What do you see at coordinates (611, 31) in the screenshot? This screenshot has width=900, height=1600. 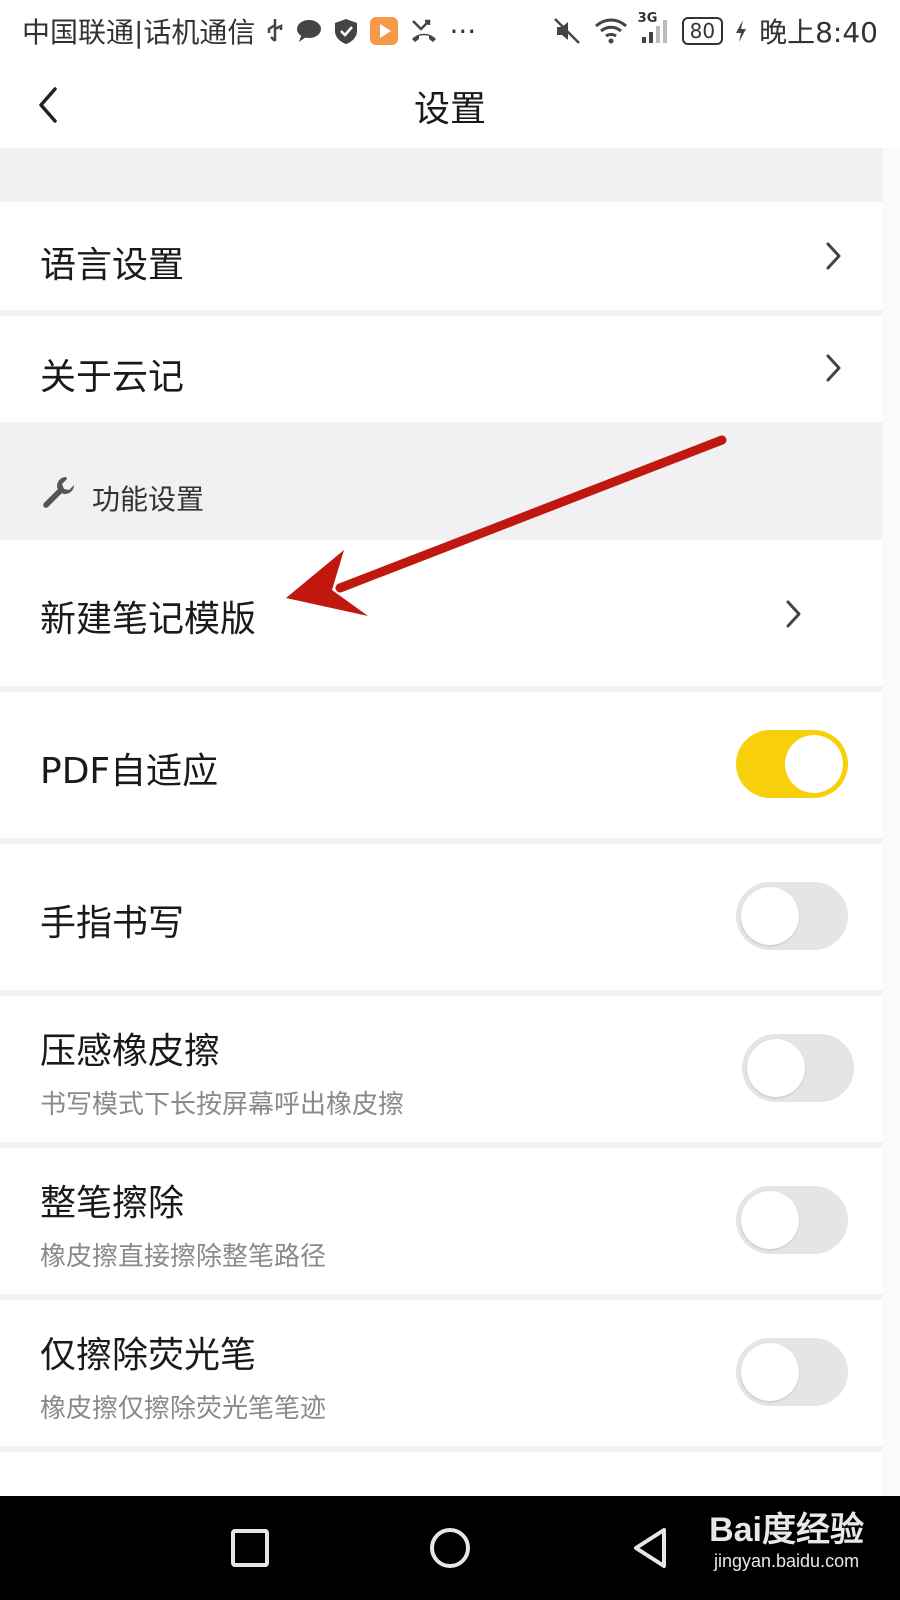 I see `wifi-icon` at bounding box center [611, 31].